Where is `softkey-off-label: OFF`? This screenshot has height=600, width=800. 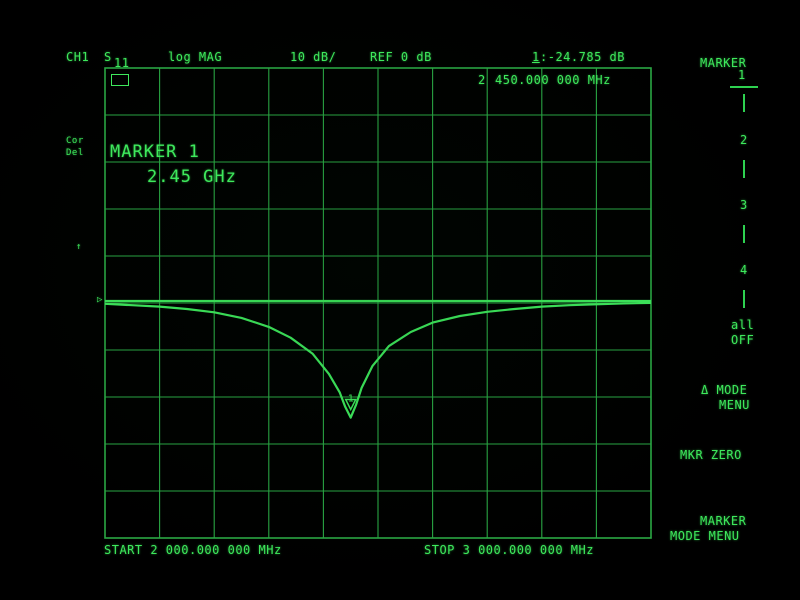
softkey-off-label: OFF is located at coordinates (742, 340).